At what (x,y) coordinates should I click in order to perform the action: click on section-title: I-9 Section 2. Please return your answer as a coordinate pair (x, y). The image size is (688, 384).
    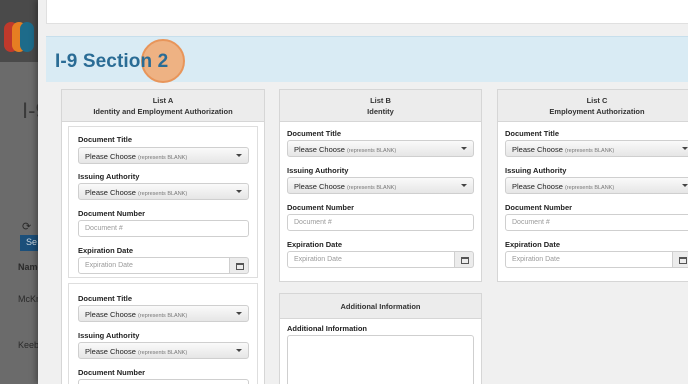
    Looking at the image, I should click on (111, 62).